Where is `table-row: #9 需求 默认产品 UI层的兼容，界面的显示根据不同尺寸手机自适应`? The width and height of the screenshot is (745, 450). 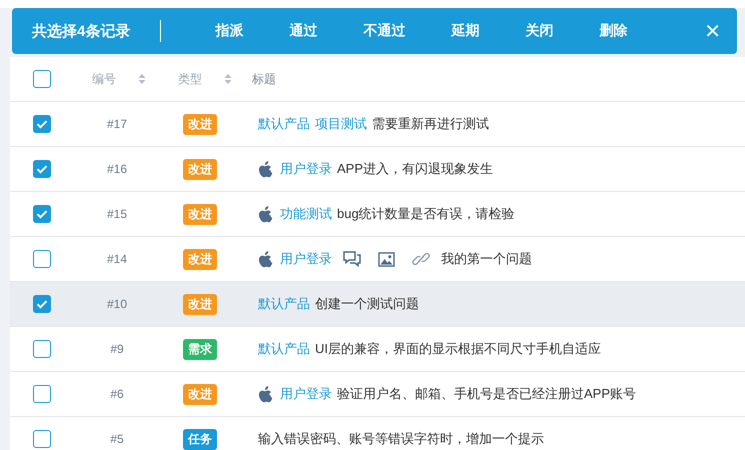 table-row: #9 需求 默认产品 UI层的兼容，界面的显示根据不同尺寸手机自适应 is located at coordinates (377, 349).